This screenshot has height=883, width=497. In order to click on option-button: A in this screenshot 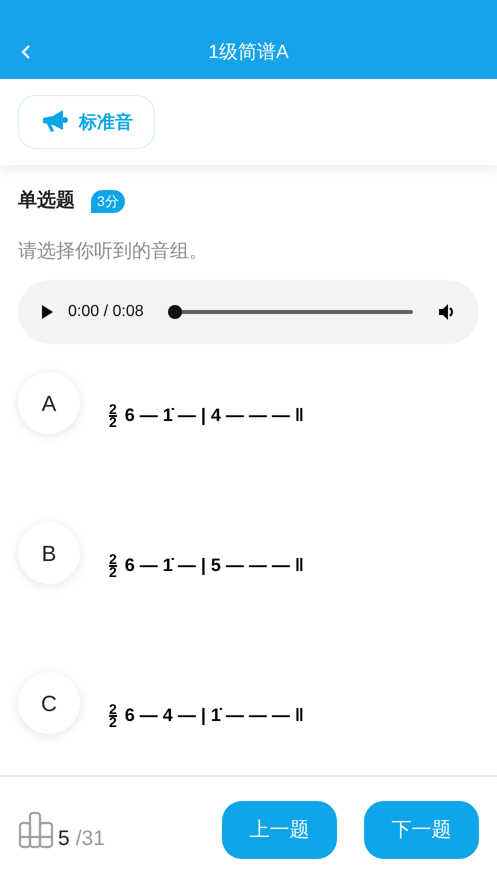, I will do `click(49, 403)`.